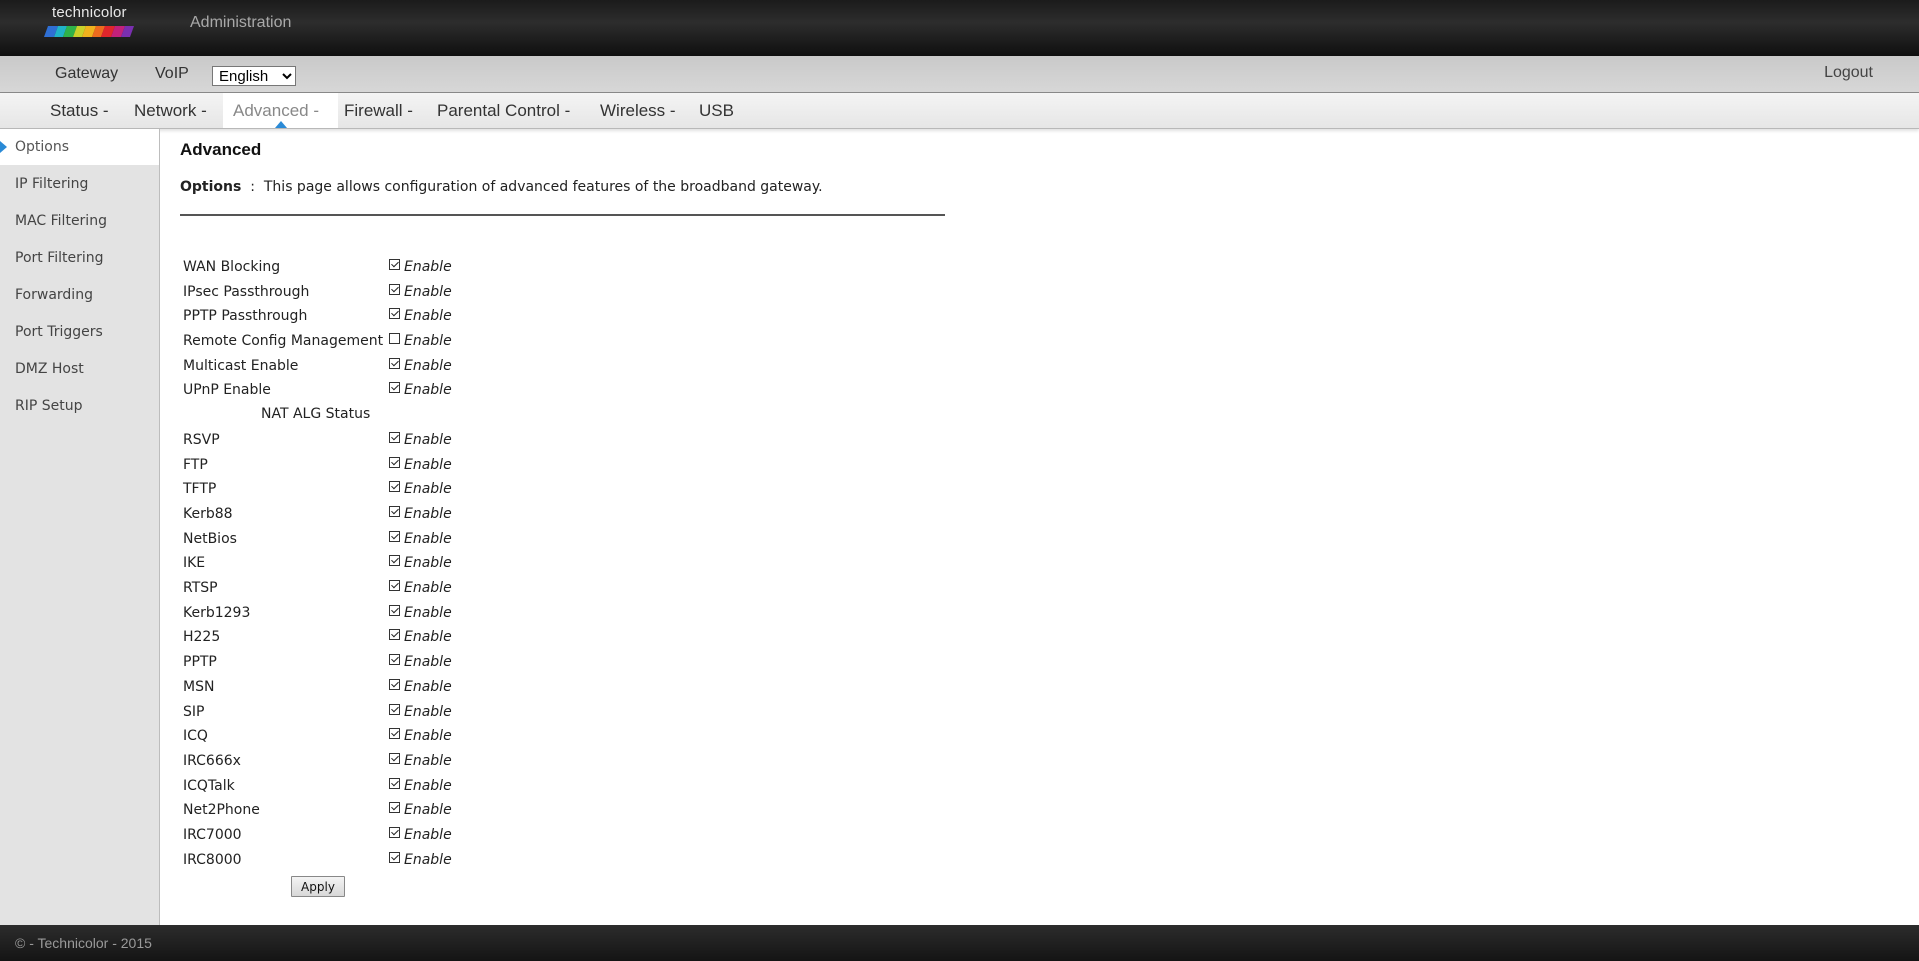  What do you see at coordinates (959, 28) in the screenshot?
I see `top-header: technicolor Administration` at bounding box center [959, 28].